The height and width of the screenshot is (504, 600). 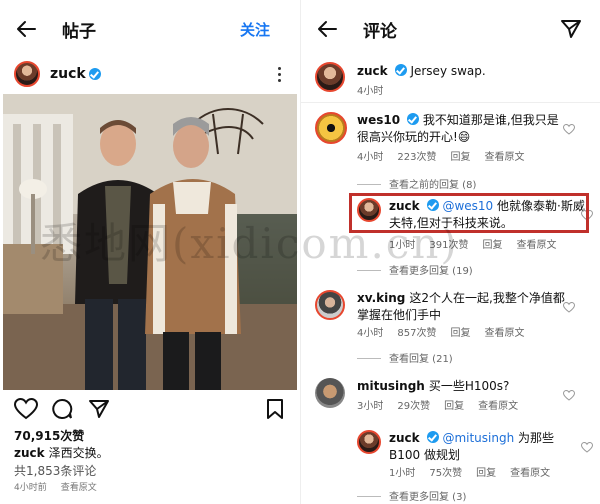 I want to click on author-username: zuck, so click(x=68, y=74).